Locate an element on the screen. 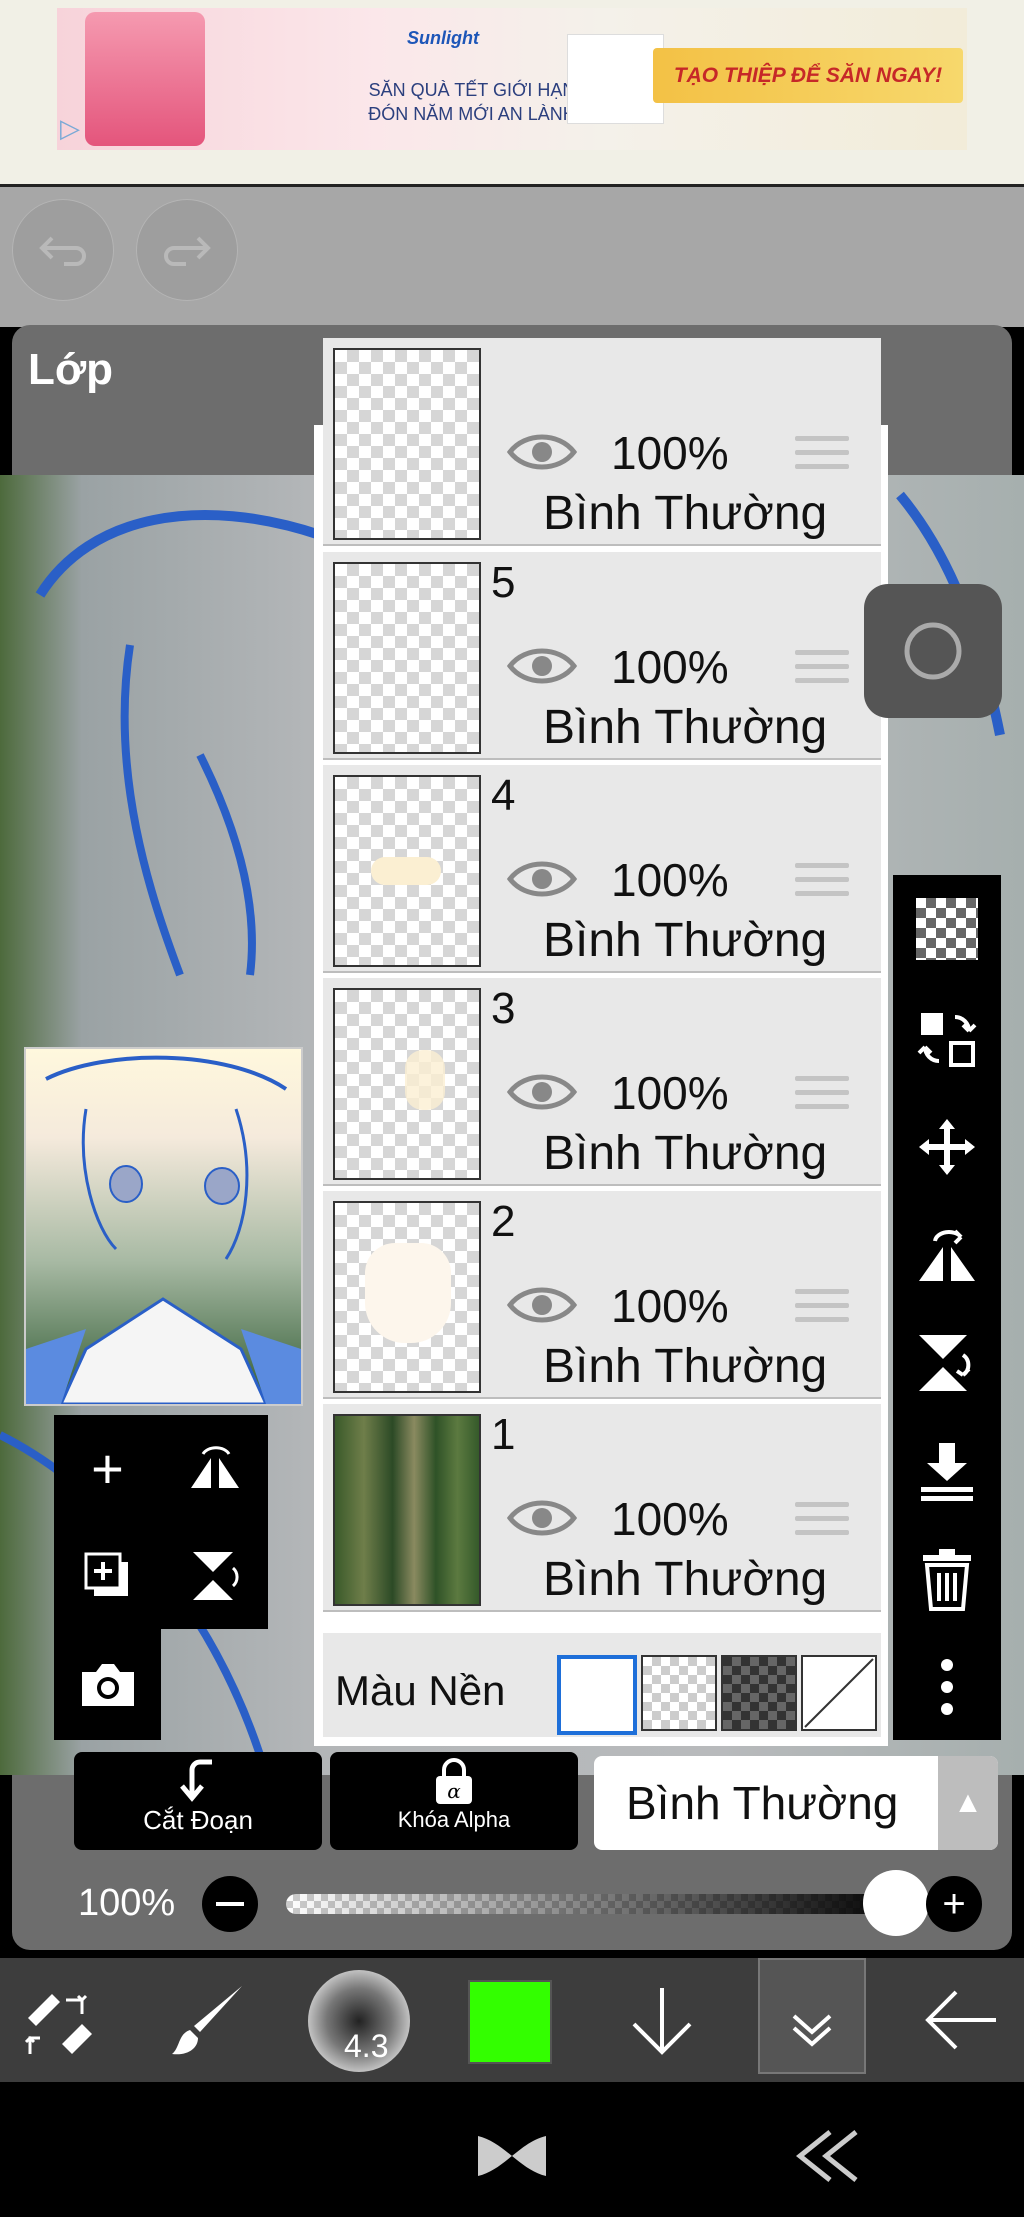 Image resolution: width=1024 pixels, height=2217 pixels. move-button is located at coordinates (947, 1147).